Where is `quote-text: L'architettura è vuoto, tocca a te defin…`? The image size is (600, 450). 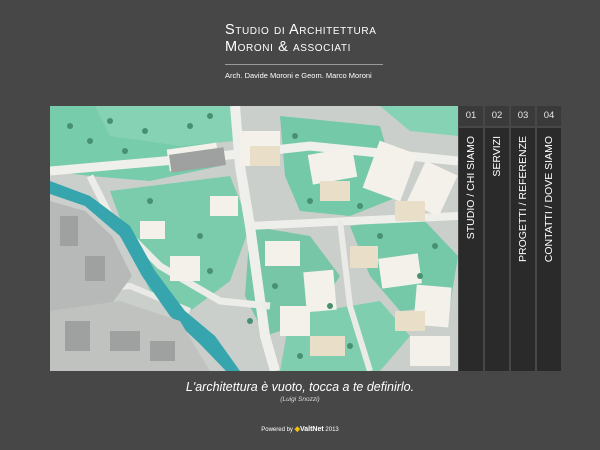 quote-text: L'architettura è vuoto, tocca a te defin… is located at coordinates (300, 387).